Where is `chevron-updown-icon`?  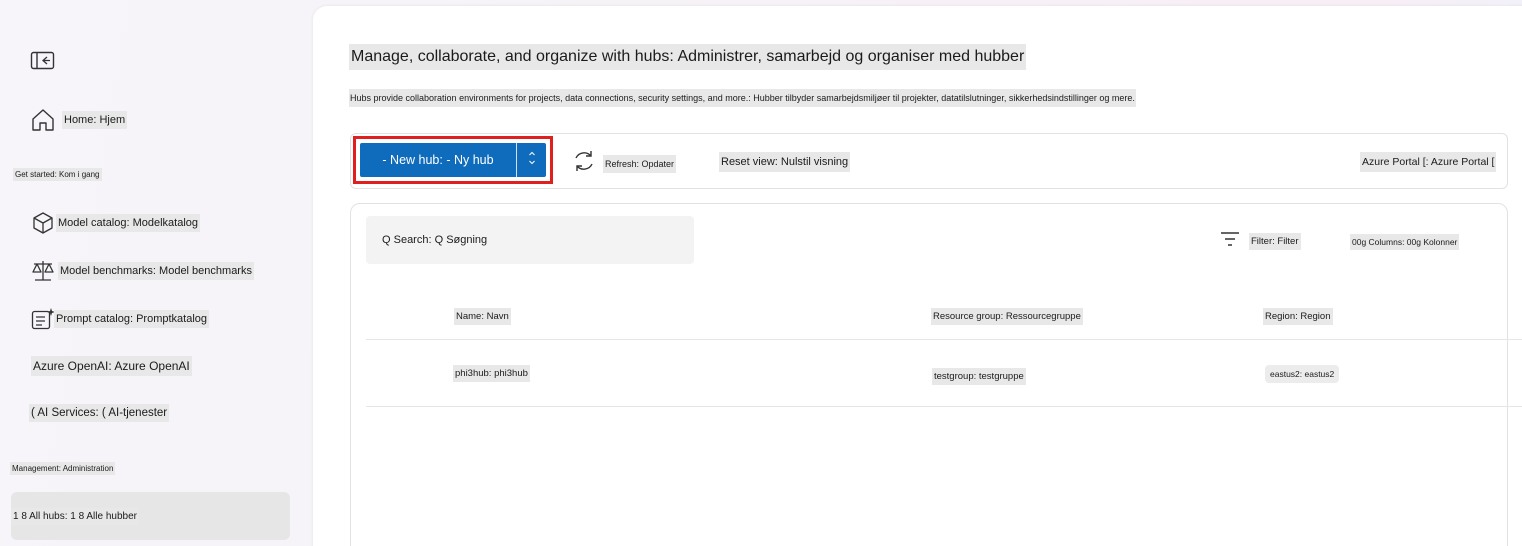 chevron-updown-icon is located at coordinates (532, 160).